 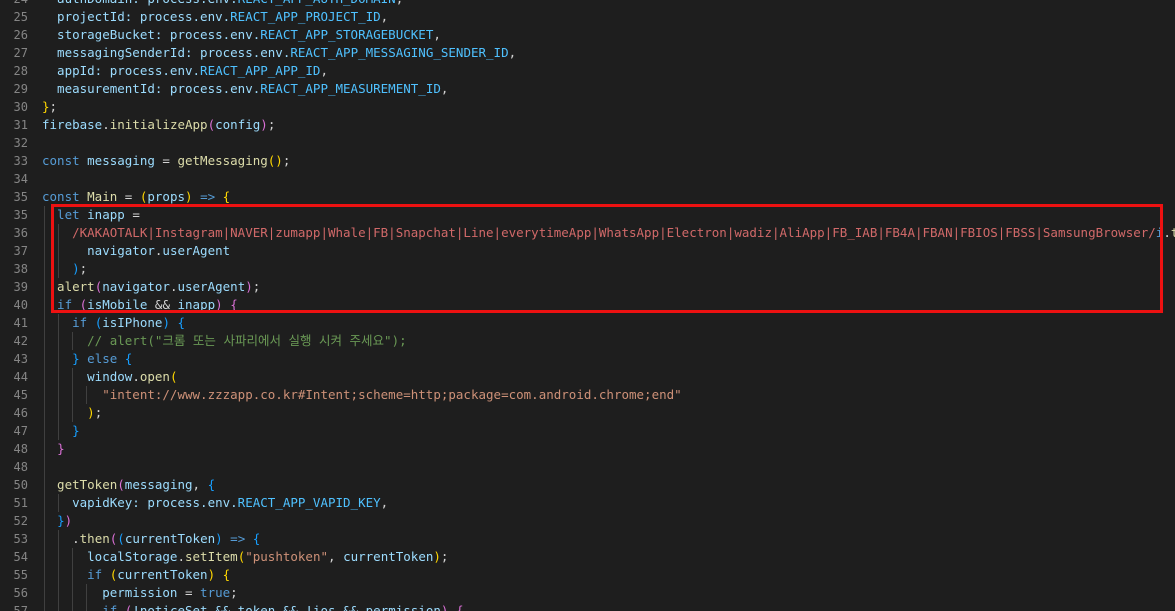 What do you see at coordinates (587, 143) in the screenshot?
I see `code-line: 32` at bounding box center [587, 143].